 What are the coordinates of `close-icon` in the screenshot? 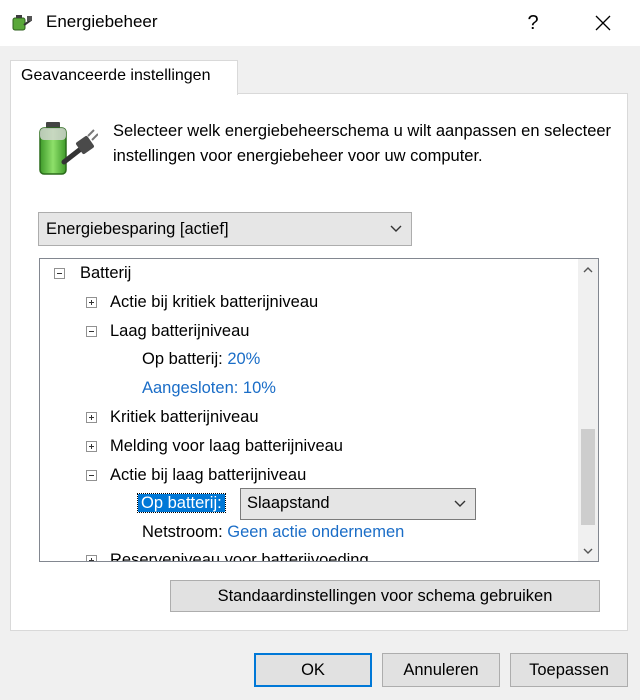 It's located at (603, 23).